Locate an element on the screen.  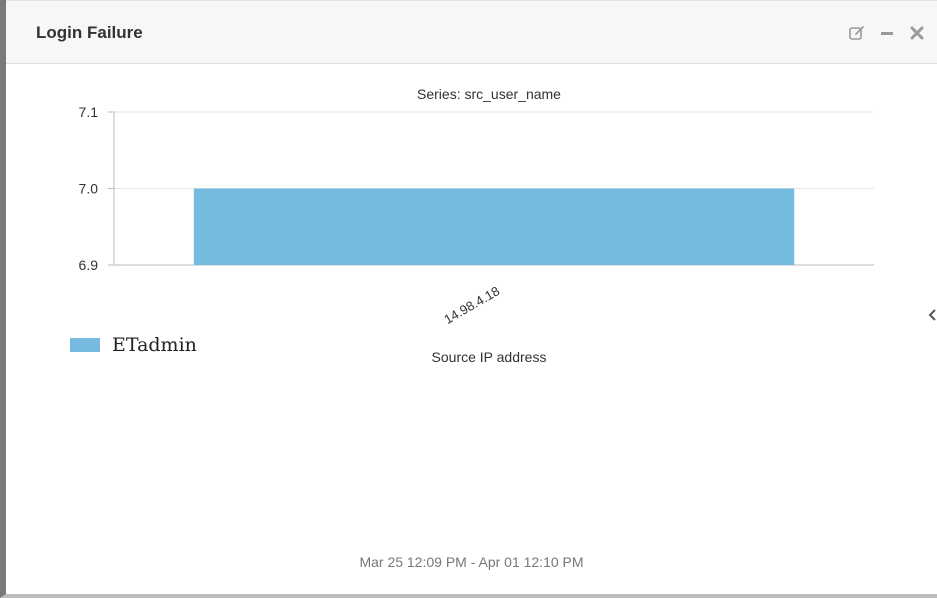
chart-legend: ETadmin is located at coordinates (133, 345).